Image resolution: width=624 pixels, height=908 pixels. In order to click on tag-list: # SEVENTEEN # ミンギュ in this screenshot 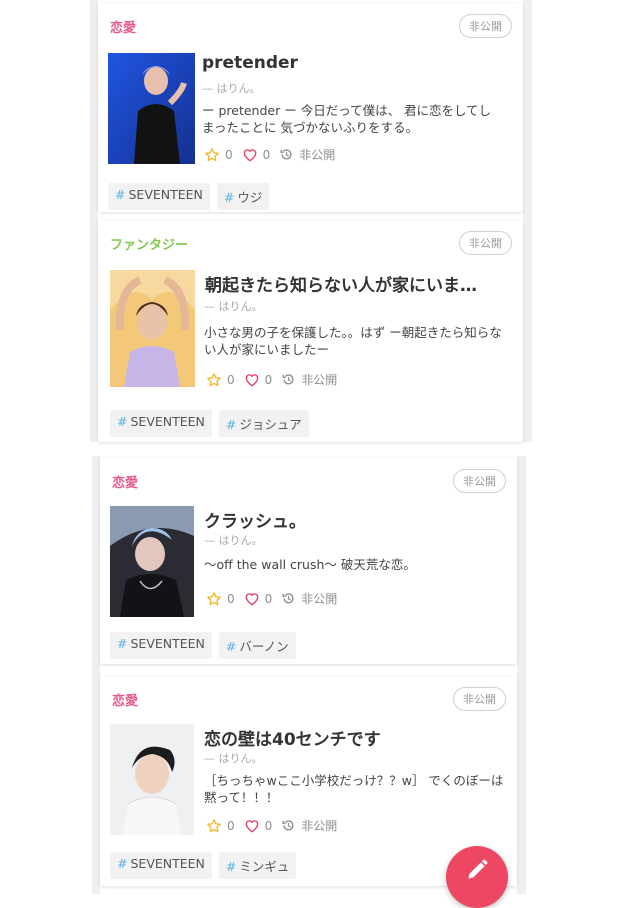, I will do `click(206, 865)`.